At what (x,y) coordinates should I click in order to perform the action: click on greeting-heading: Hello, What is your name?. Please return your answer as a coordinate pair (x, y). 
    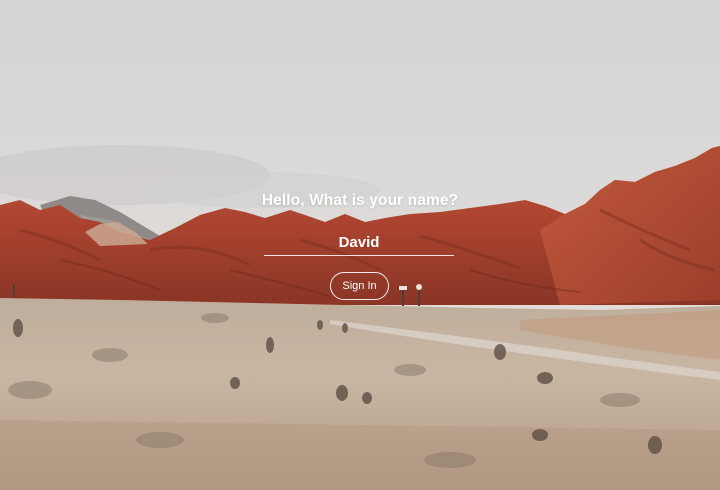
    Looking at the image, I should click on (360, 200).